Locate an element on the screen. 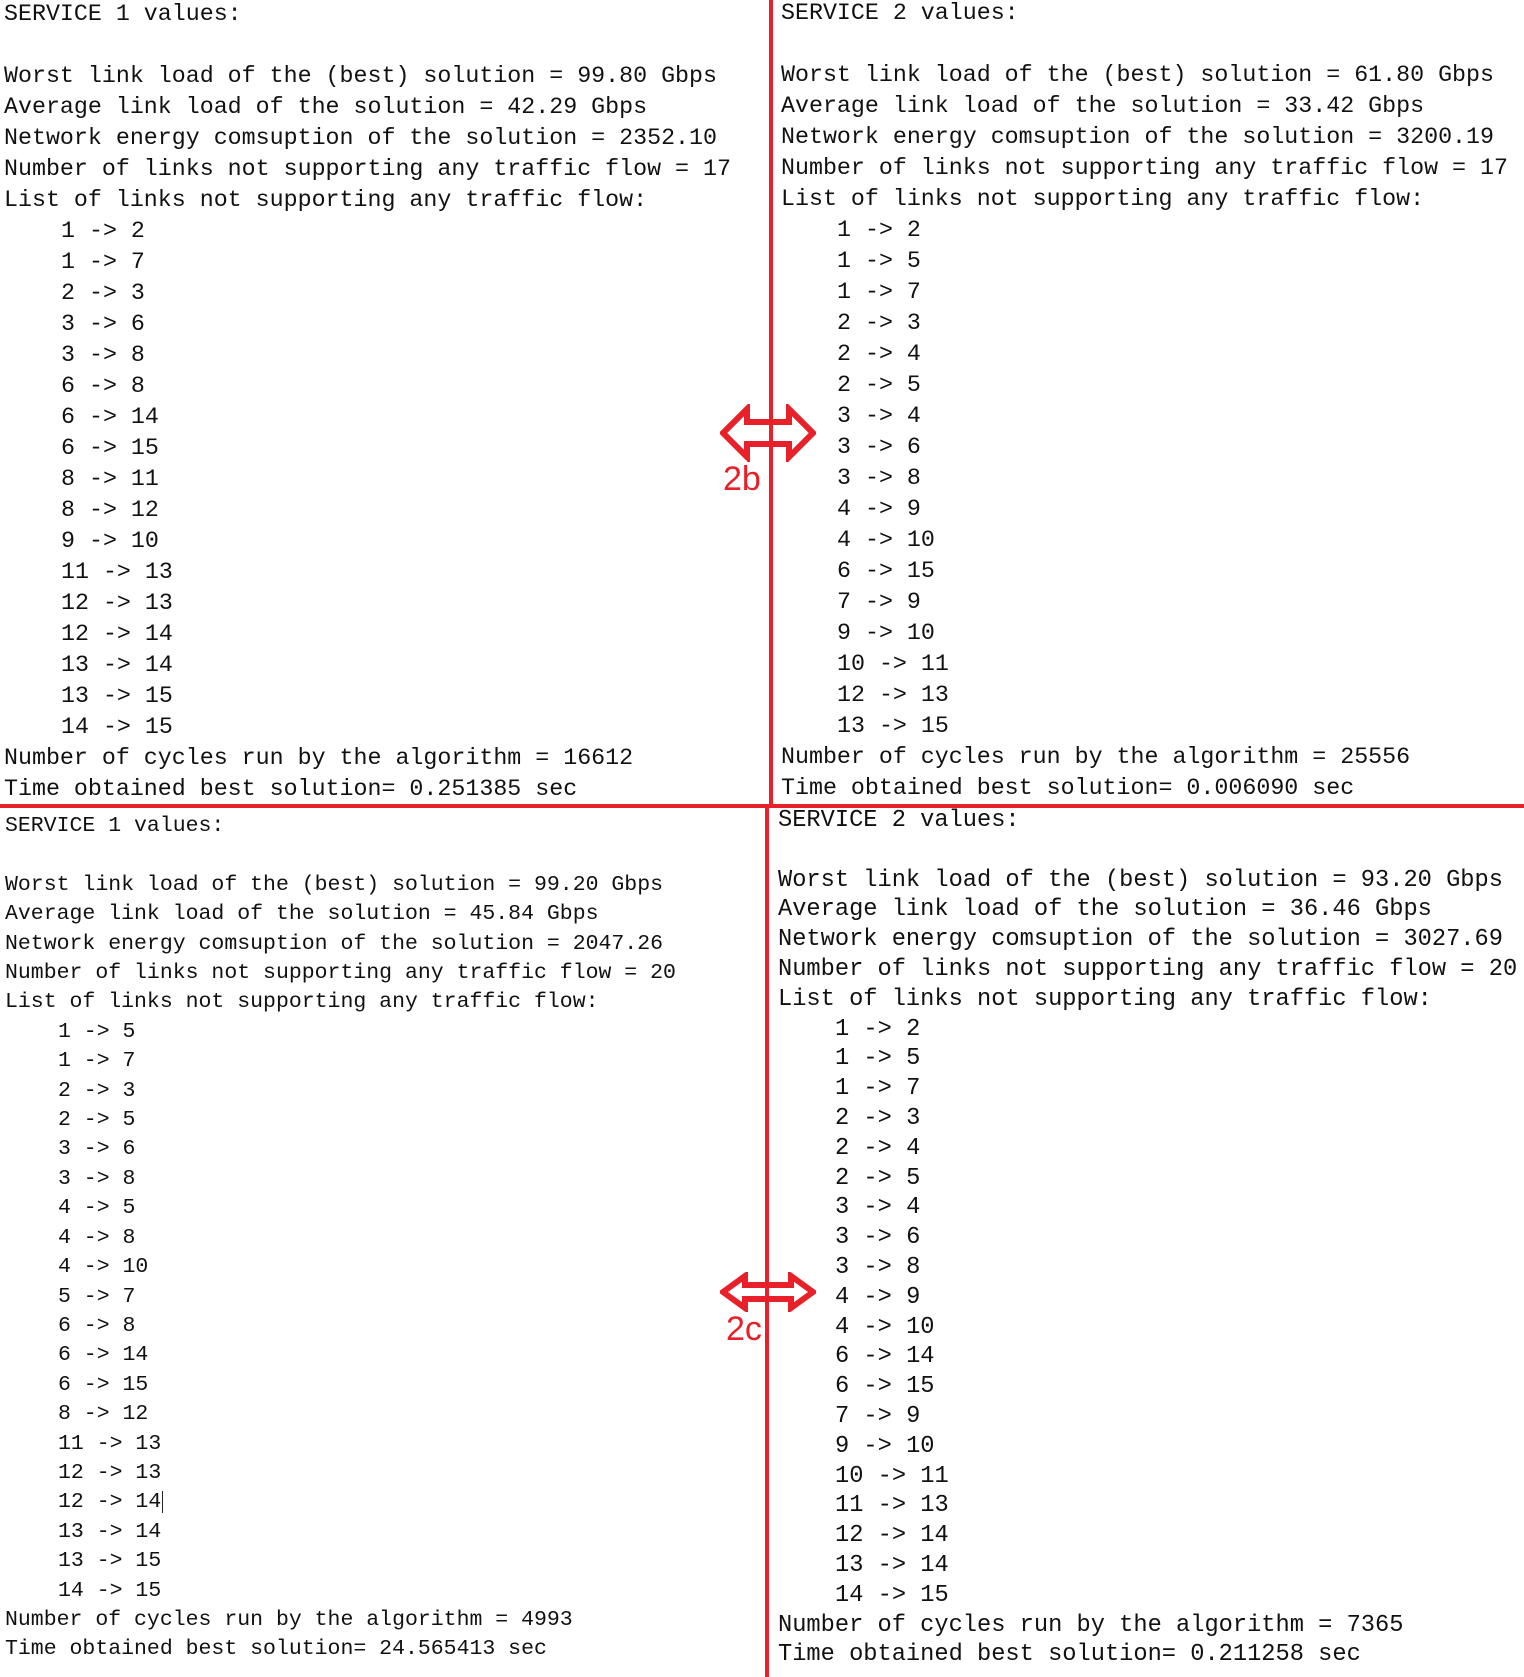 The image size is (1524, 1677). text-cursor is located at coordinates (163, 1501).